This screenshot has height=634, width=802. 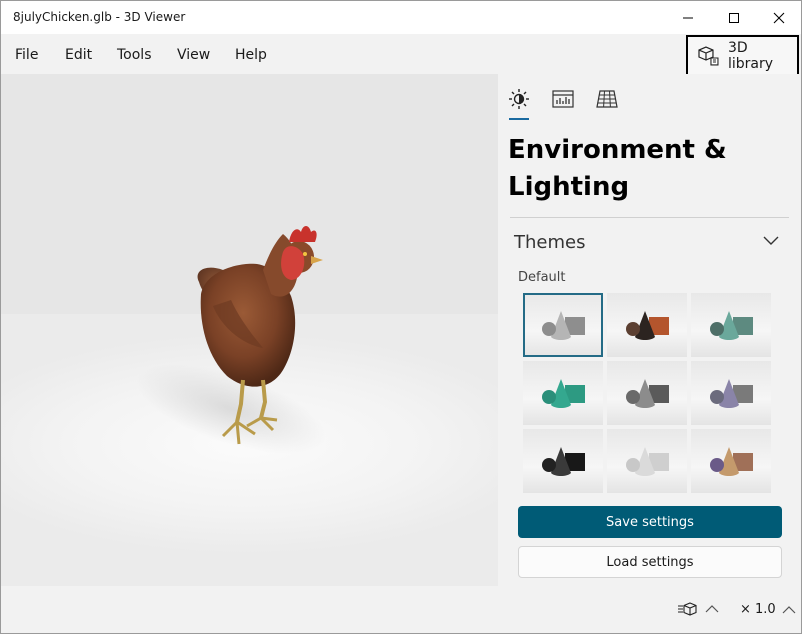 What do you see at coordinates (698, 609) in the screenshot?
I see `view-mode-control` at bounding box center [698, 609].